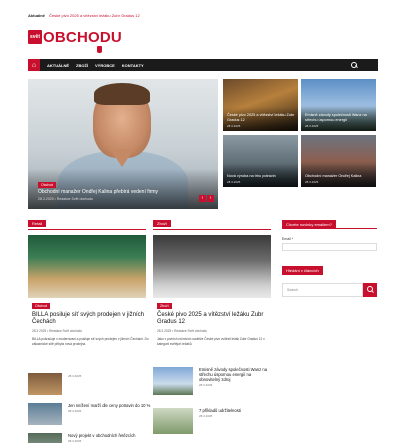 The height and width of the screenshot is (443, 405). Describe the element at coordinates (302, 270) in the screenshot. I see `search-widget-title: Hledání v článcích` at that location.